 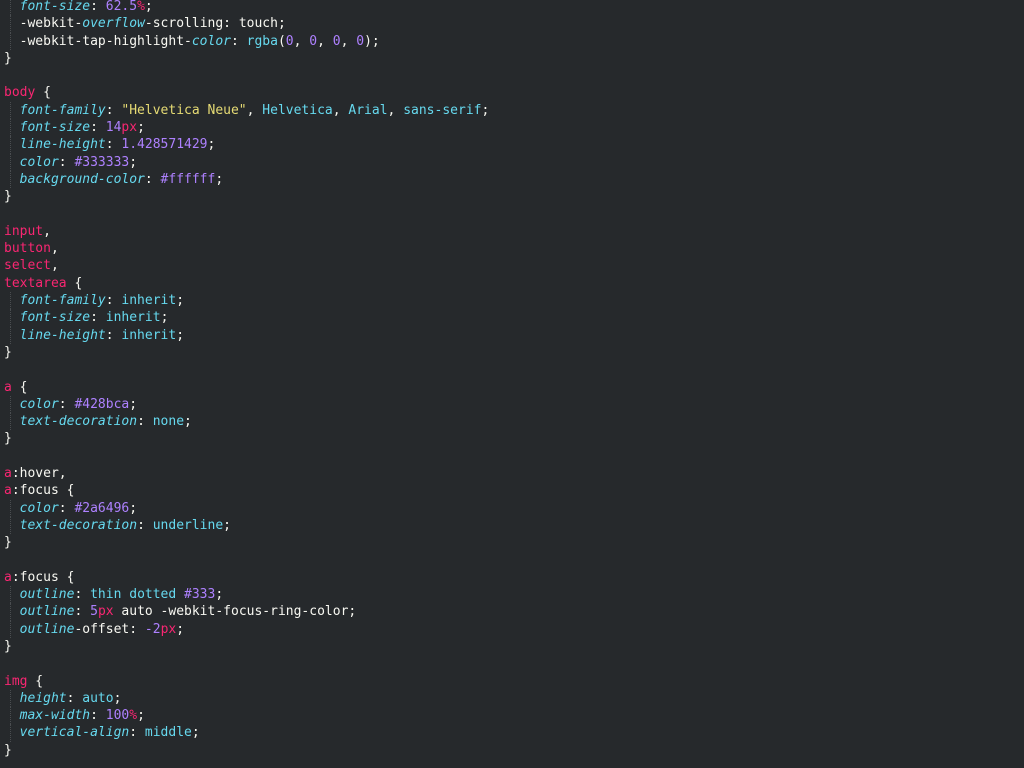 What do you see at coordinates (117, 716) in the screenshot?
I see `code-token: 100` at bounding box center [117, 716].